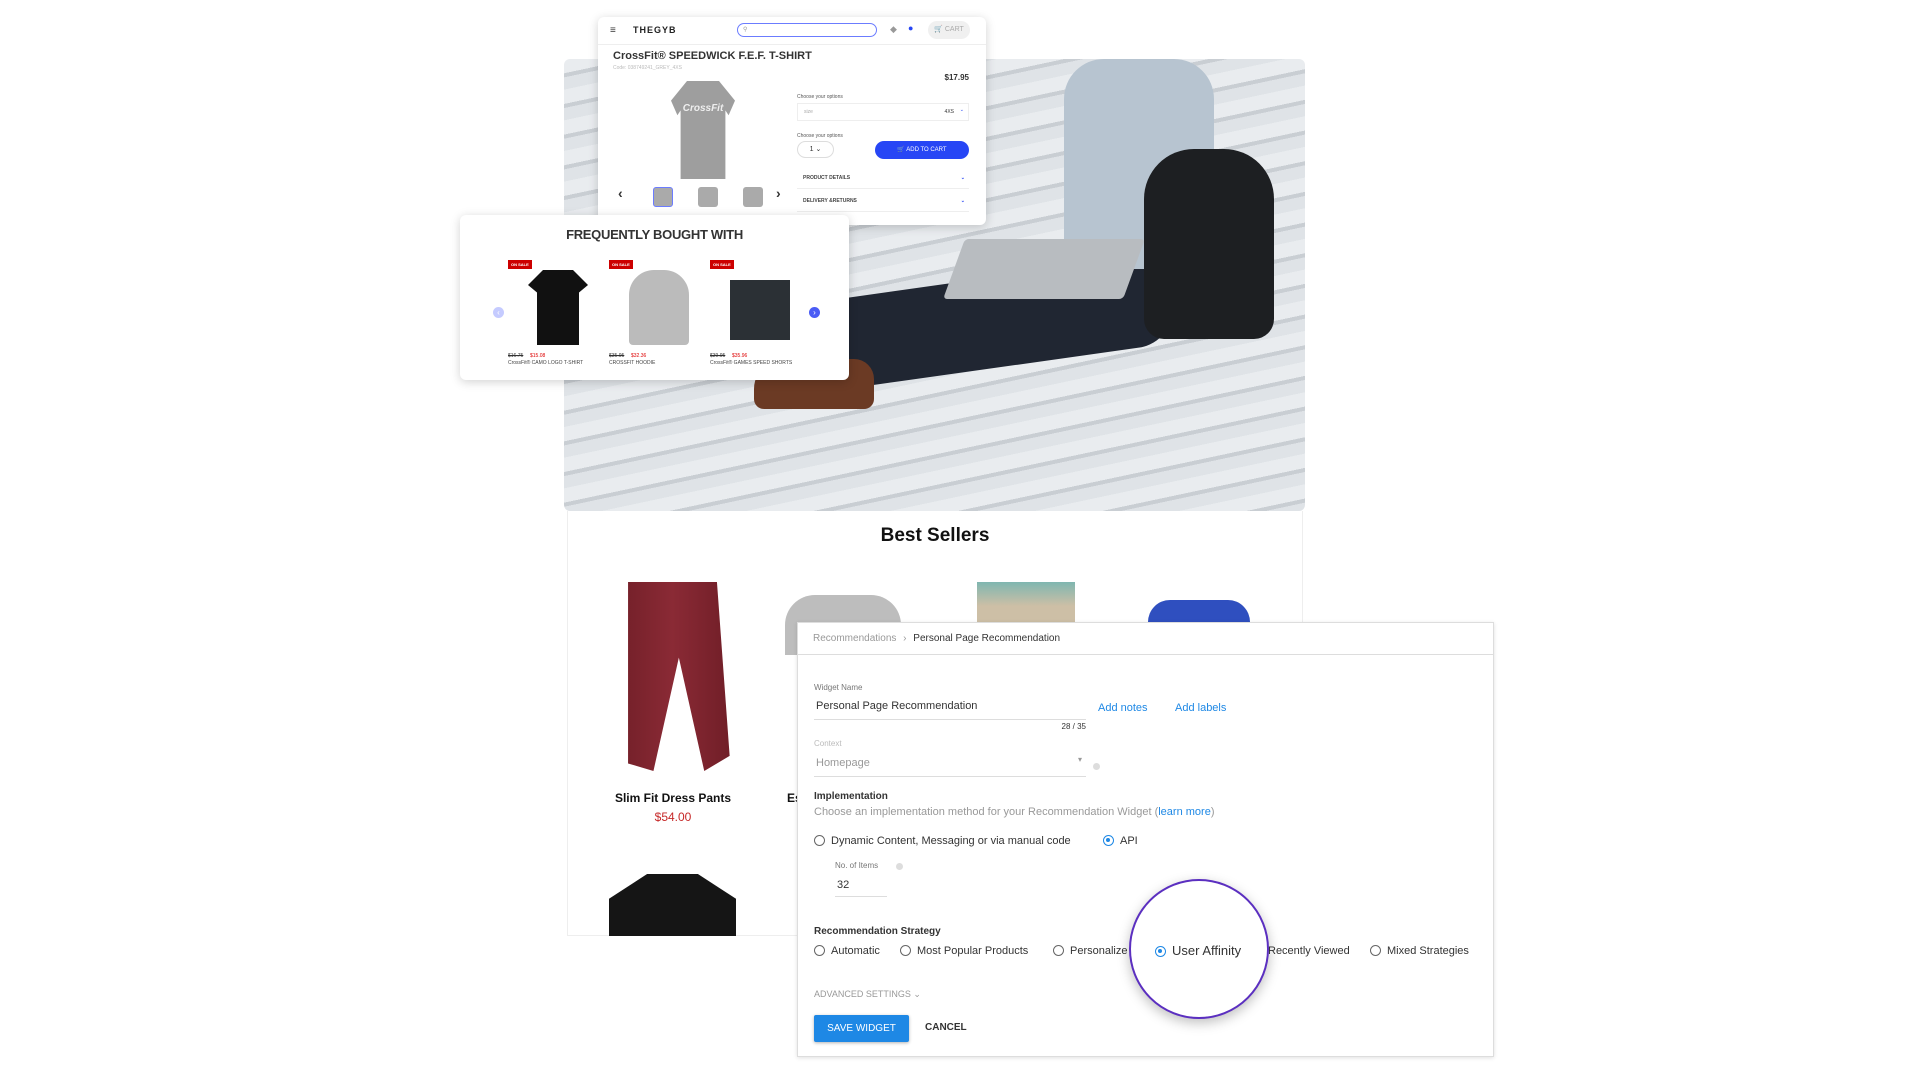 The height and width of the screenshot is (1080, 1920). I want to click on product-code: Code: 038749241_GREY_4XS, so click(647, 68).